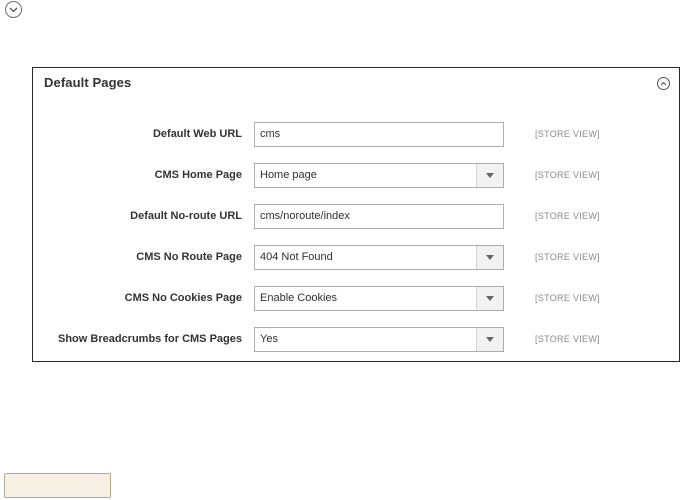 This screenshot has height=500, width=682. I want to click on field-label: Default No-route URL, so click(186, 216).